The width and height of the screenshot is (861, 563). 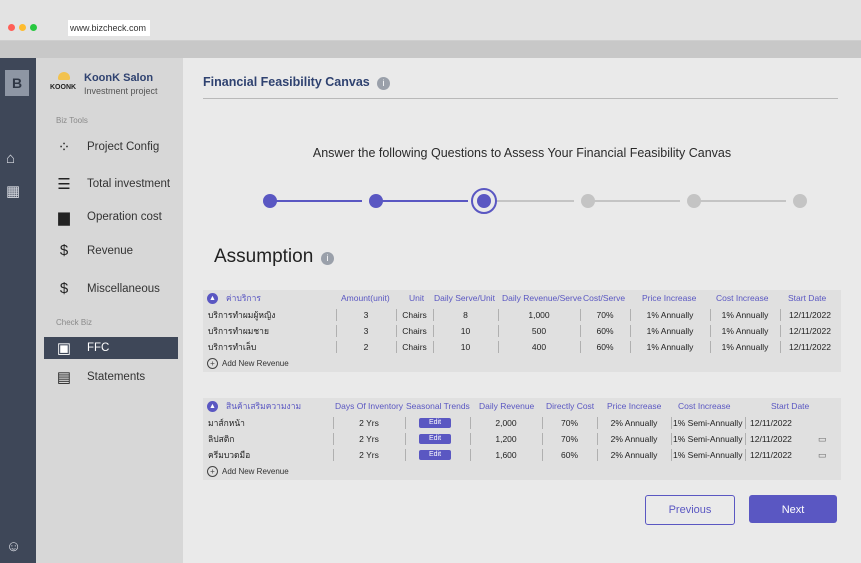 What do you see at coordinates (316, 201) in the screenshot?
I see `step-connector` at bounding box center [316, 201].